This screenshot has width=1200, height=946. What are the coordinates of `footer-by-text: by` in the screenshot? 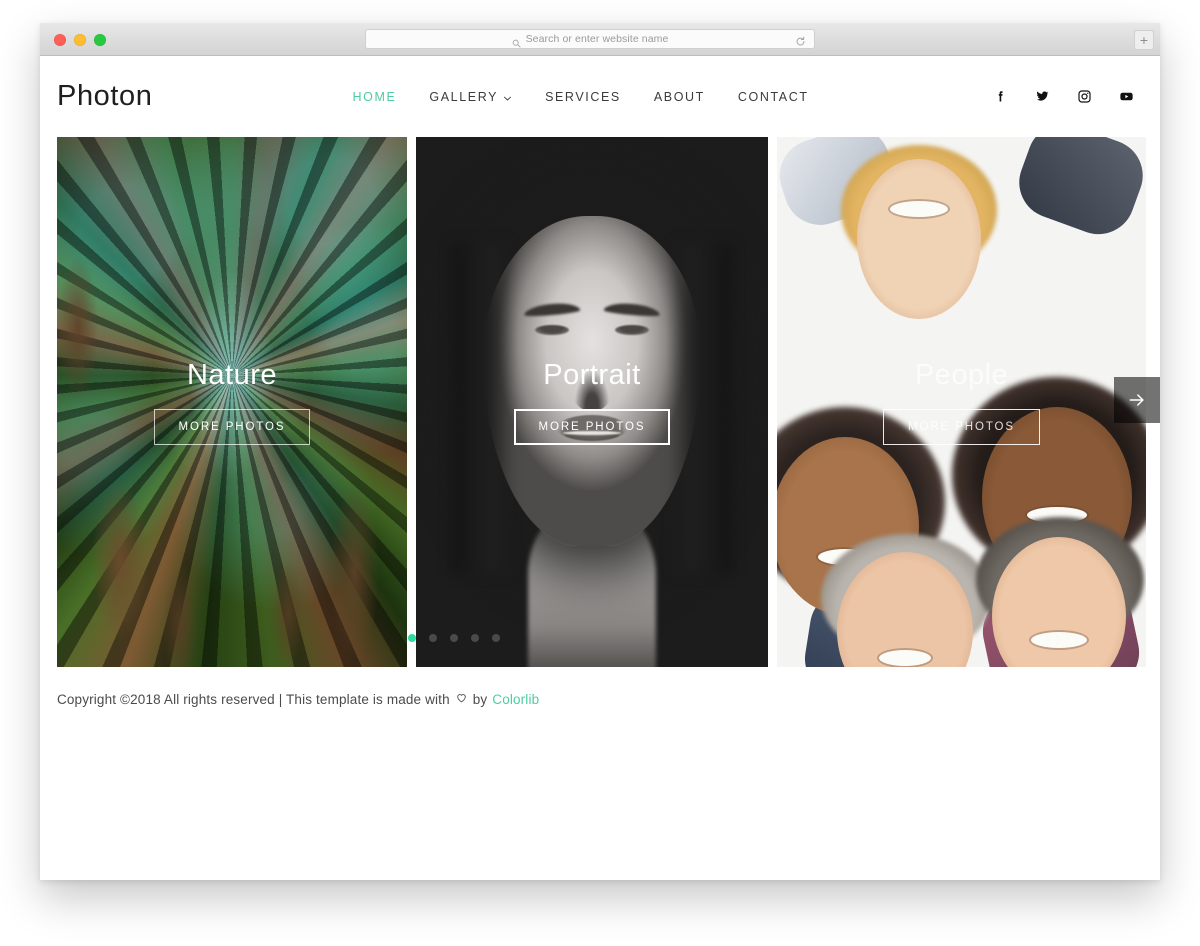 It's located at (480, 699).